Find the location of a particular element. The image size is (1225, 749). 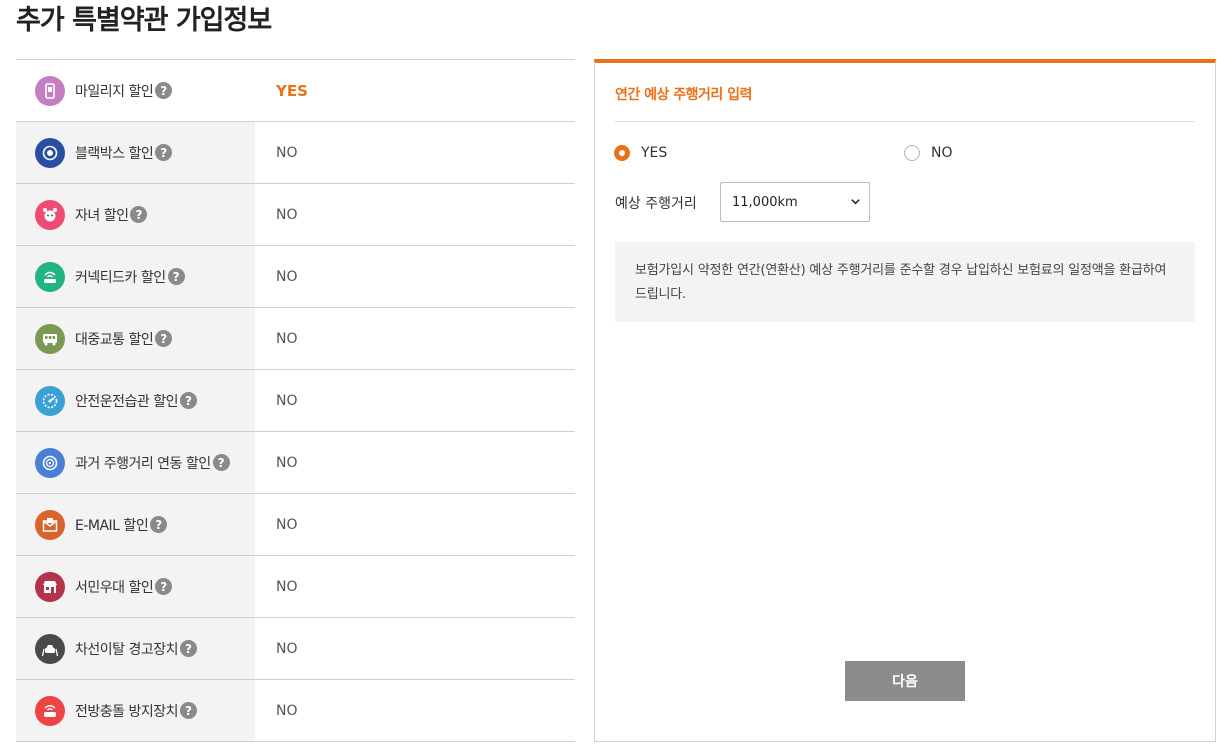

discount-label: 서민우대 할인 is located at coordinates (114, 587).